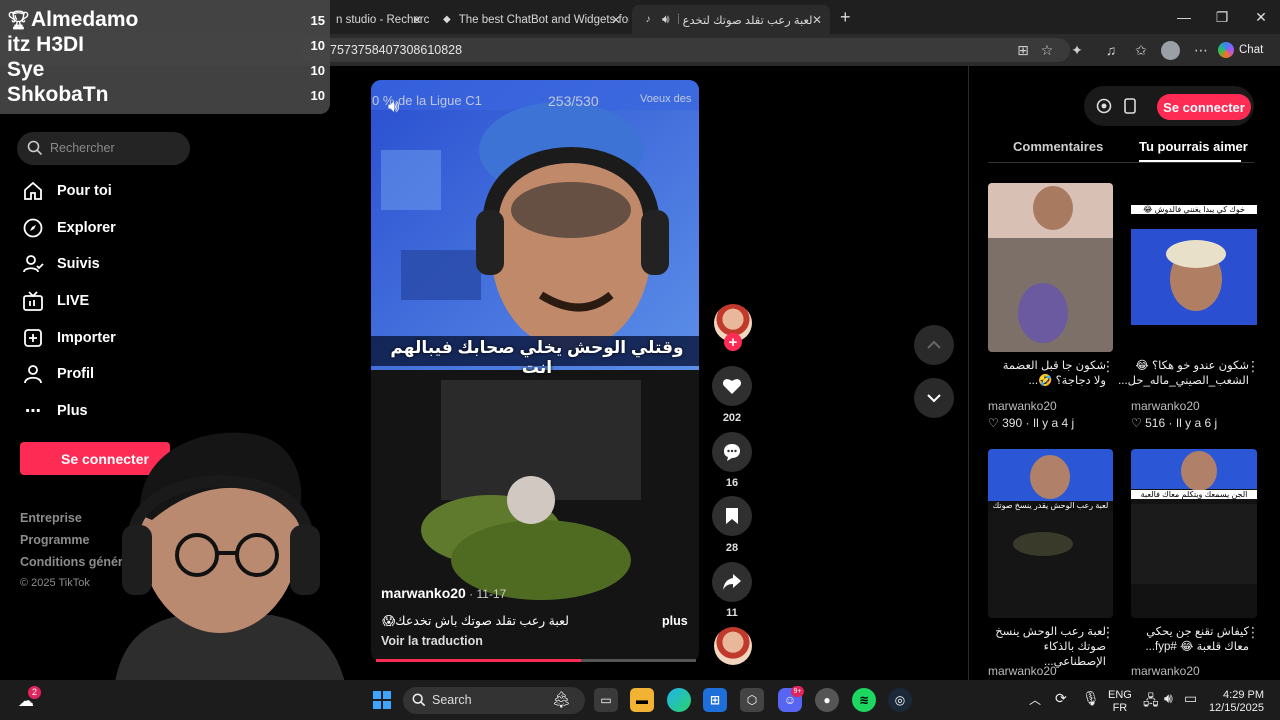  What do you see at coordinates (1259, 17) in the screenshot?
I see `window-close-icon: ✕` at bounding box center [1259, 17].